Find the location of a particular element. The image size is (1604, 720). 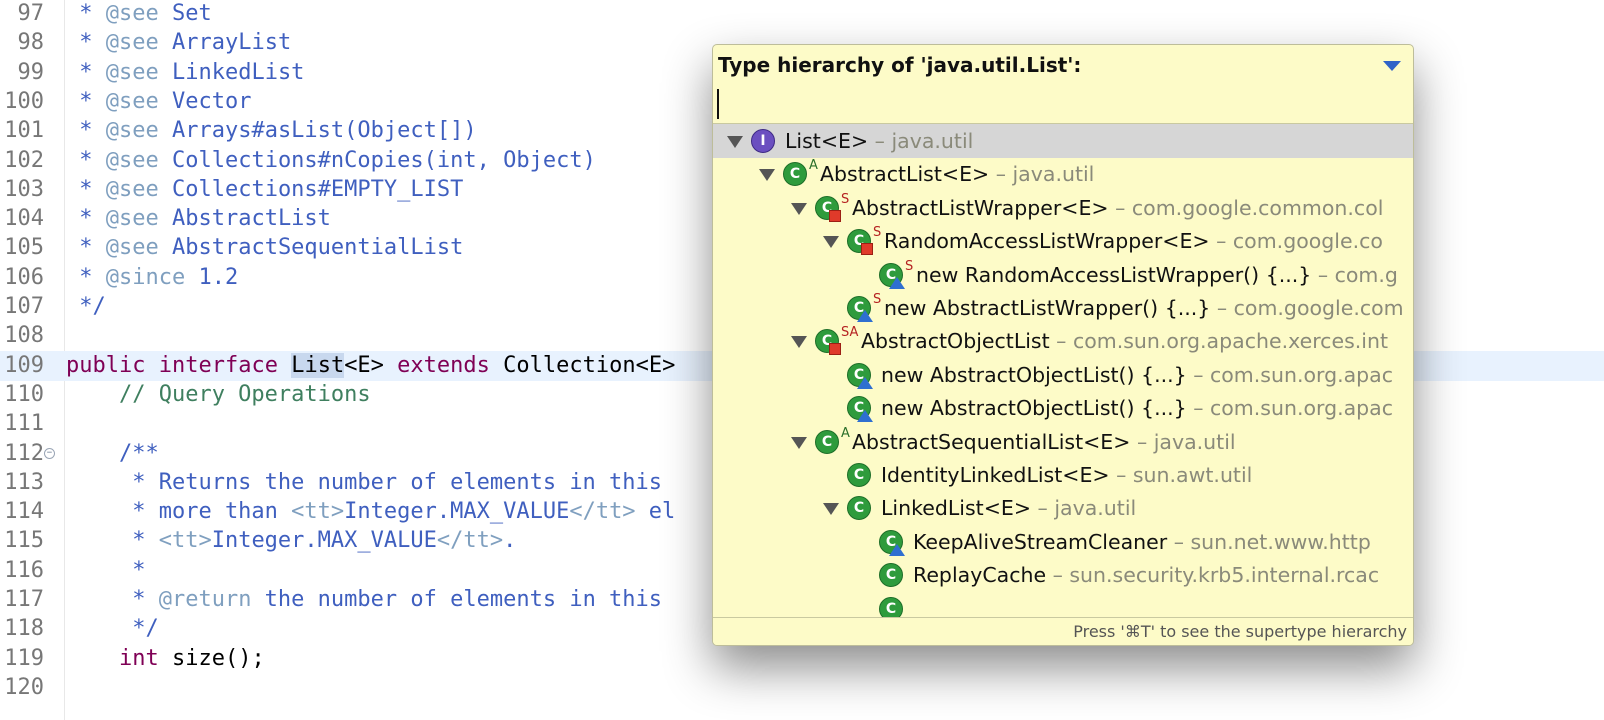

code-token: int is located at coordinates (138, 658).